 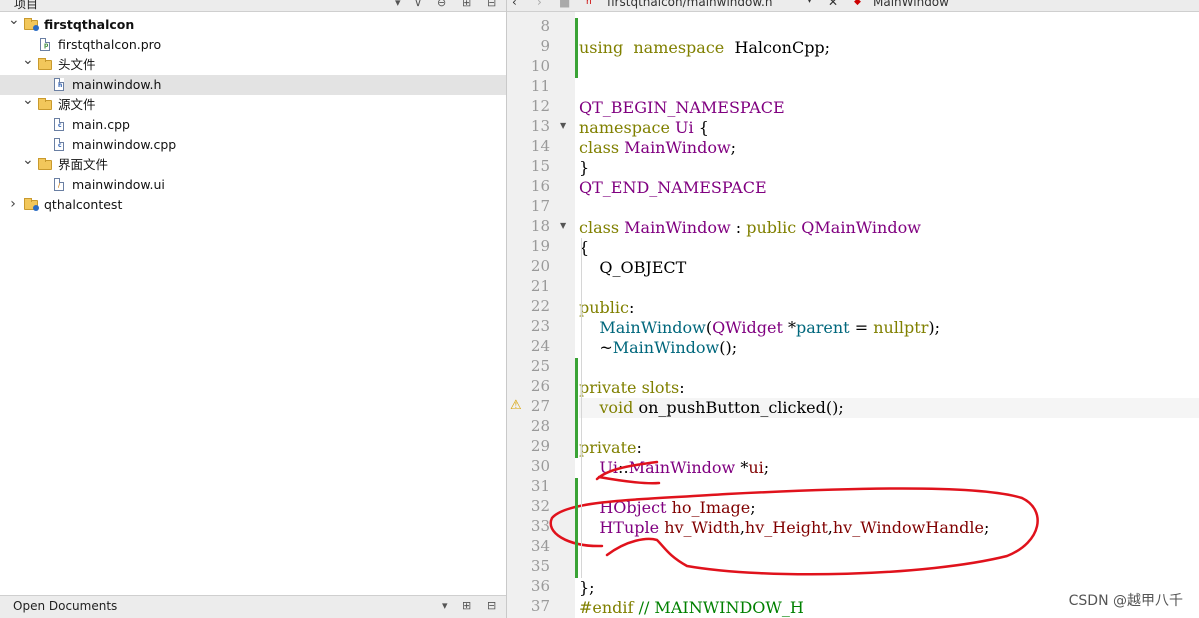 What do you see at coordinates (253, 45) in the screenshot?
I see `tree-item: p firstqthalcon.pro` at bounding box center [253, 45].